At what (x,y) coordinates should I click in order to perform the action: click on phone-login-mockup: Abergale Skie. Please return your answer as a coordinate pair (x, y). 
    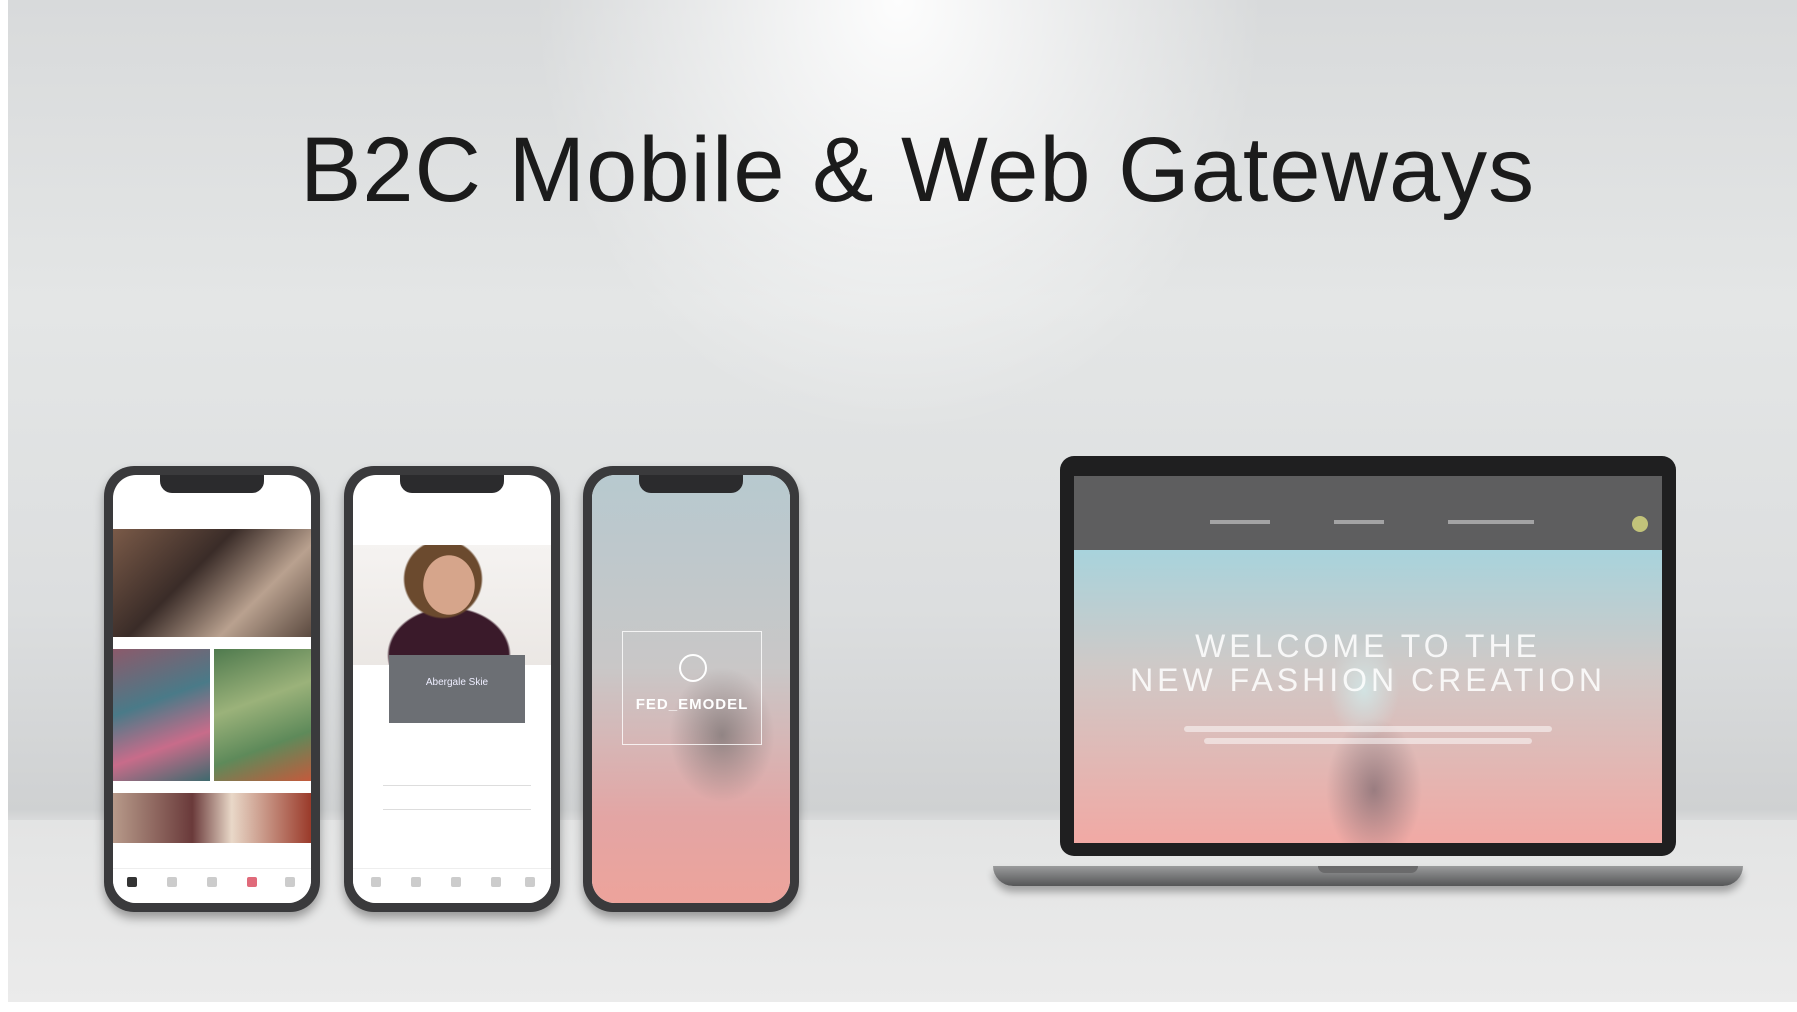
    Looking at the image, I should click on (452, 689).